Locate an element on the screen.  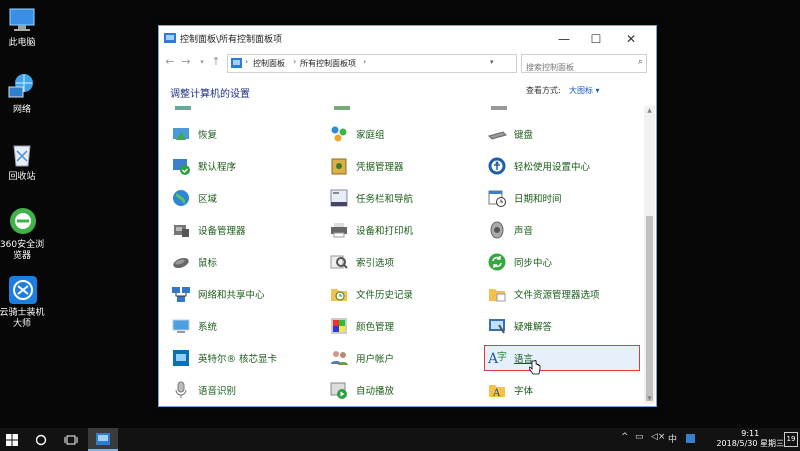
cp-item-color-management: 颜色管理 is located at coordinates (361, 326).